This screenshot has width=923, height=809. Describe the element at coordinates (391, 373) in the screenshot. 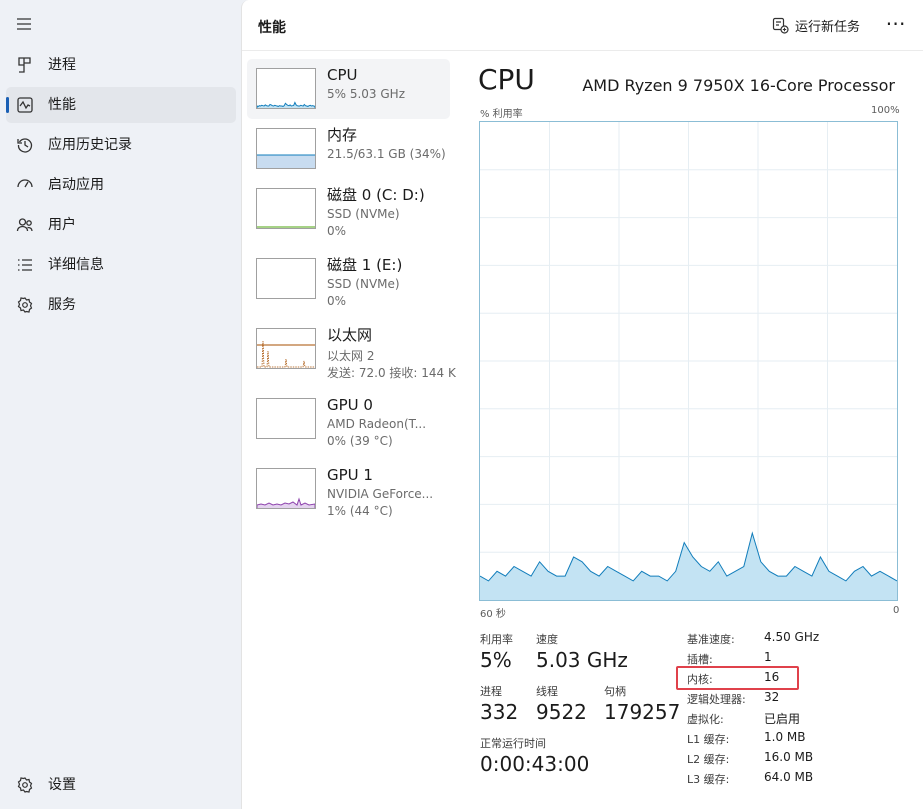

I see `resource-usage: 发送: 72.0 接收: 144 K` at that location.